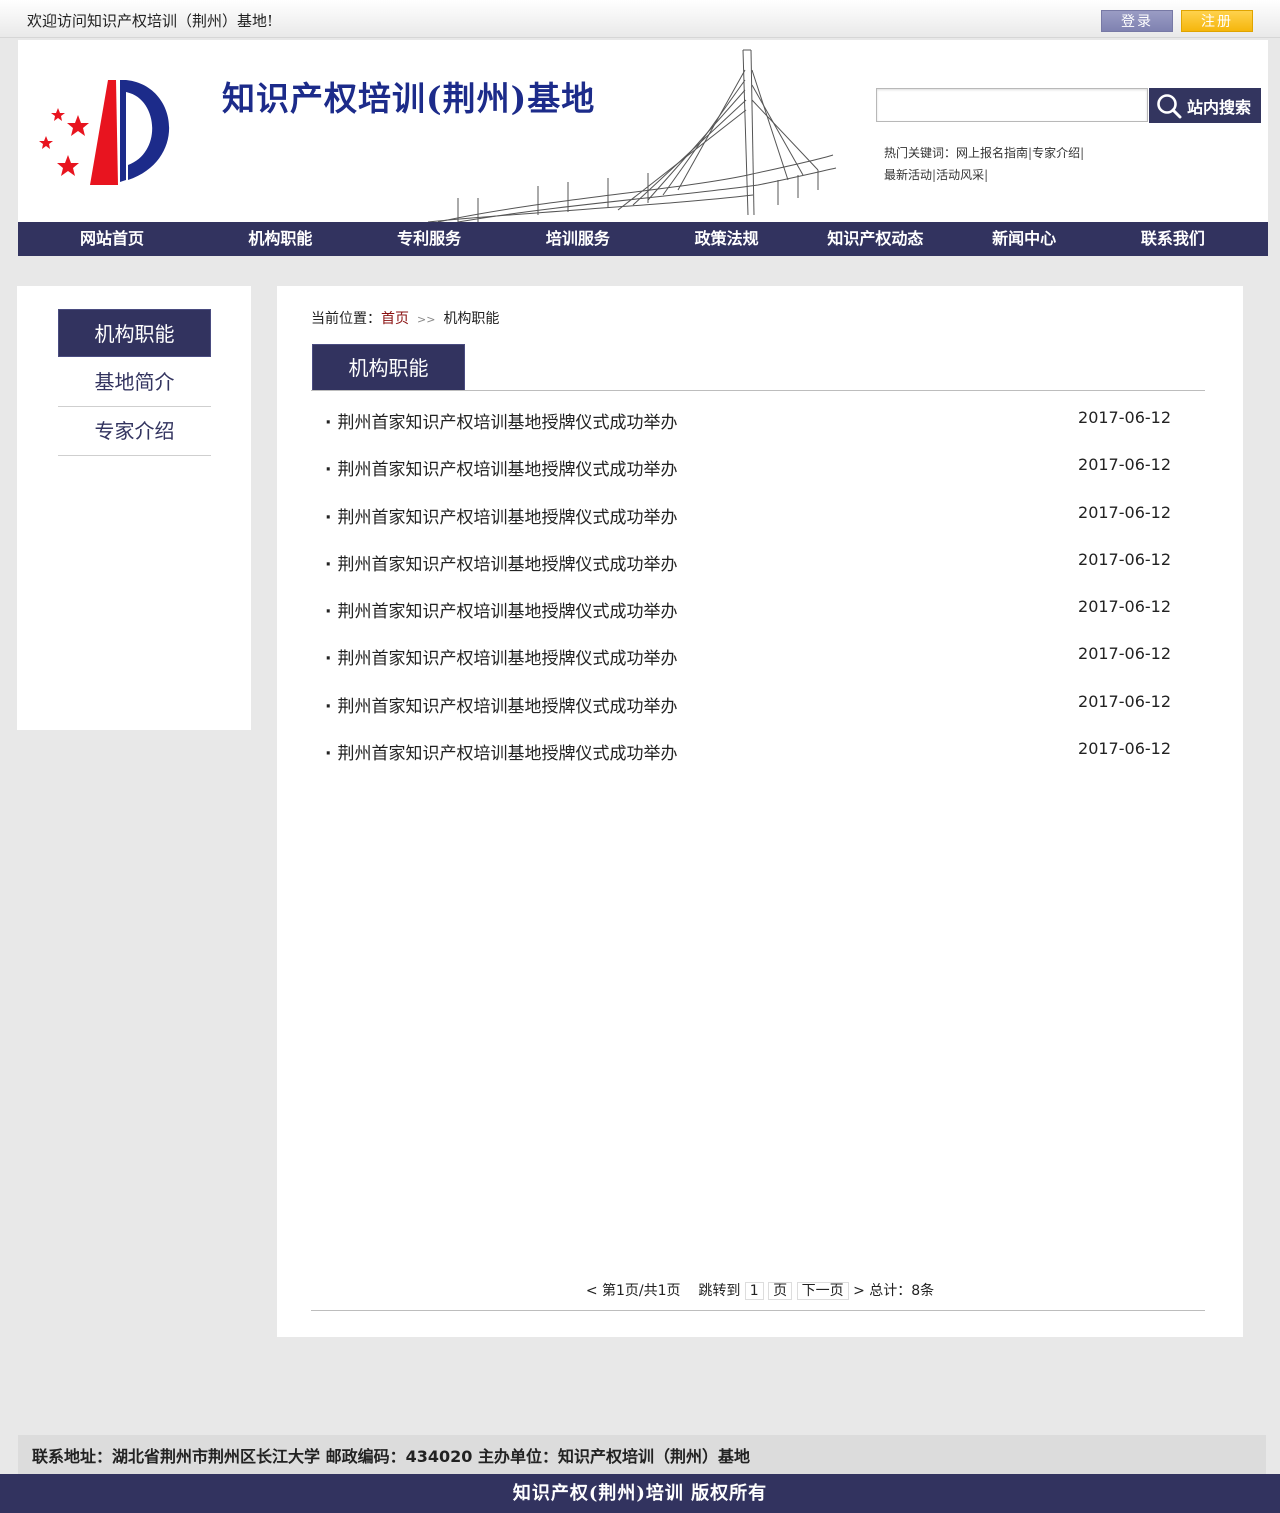 The height and width of the screenshot is (1513, 1280). What do you see at coordinates (1012, 105) in the screenshot?
I see `search-input` at bounding box center [1012, 105].